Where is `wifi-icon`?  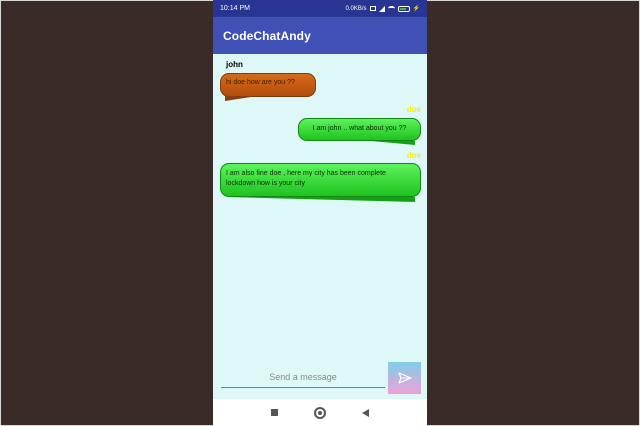 wifi-icon is located at coordinates (391, 8).